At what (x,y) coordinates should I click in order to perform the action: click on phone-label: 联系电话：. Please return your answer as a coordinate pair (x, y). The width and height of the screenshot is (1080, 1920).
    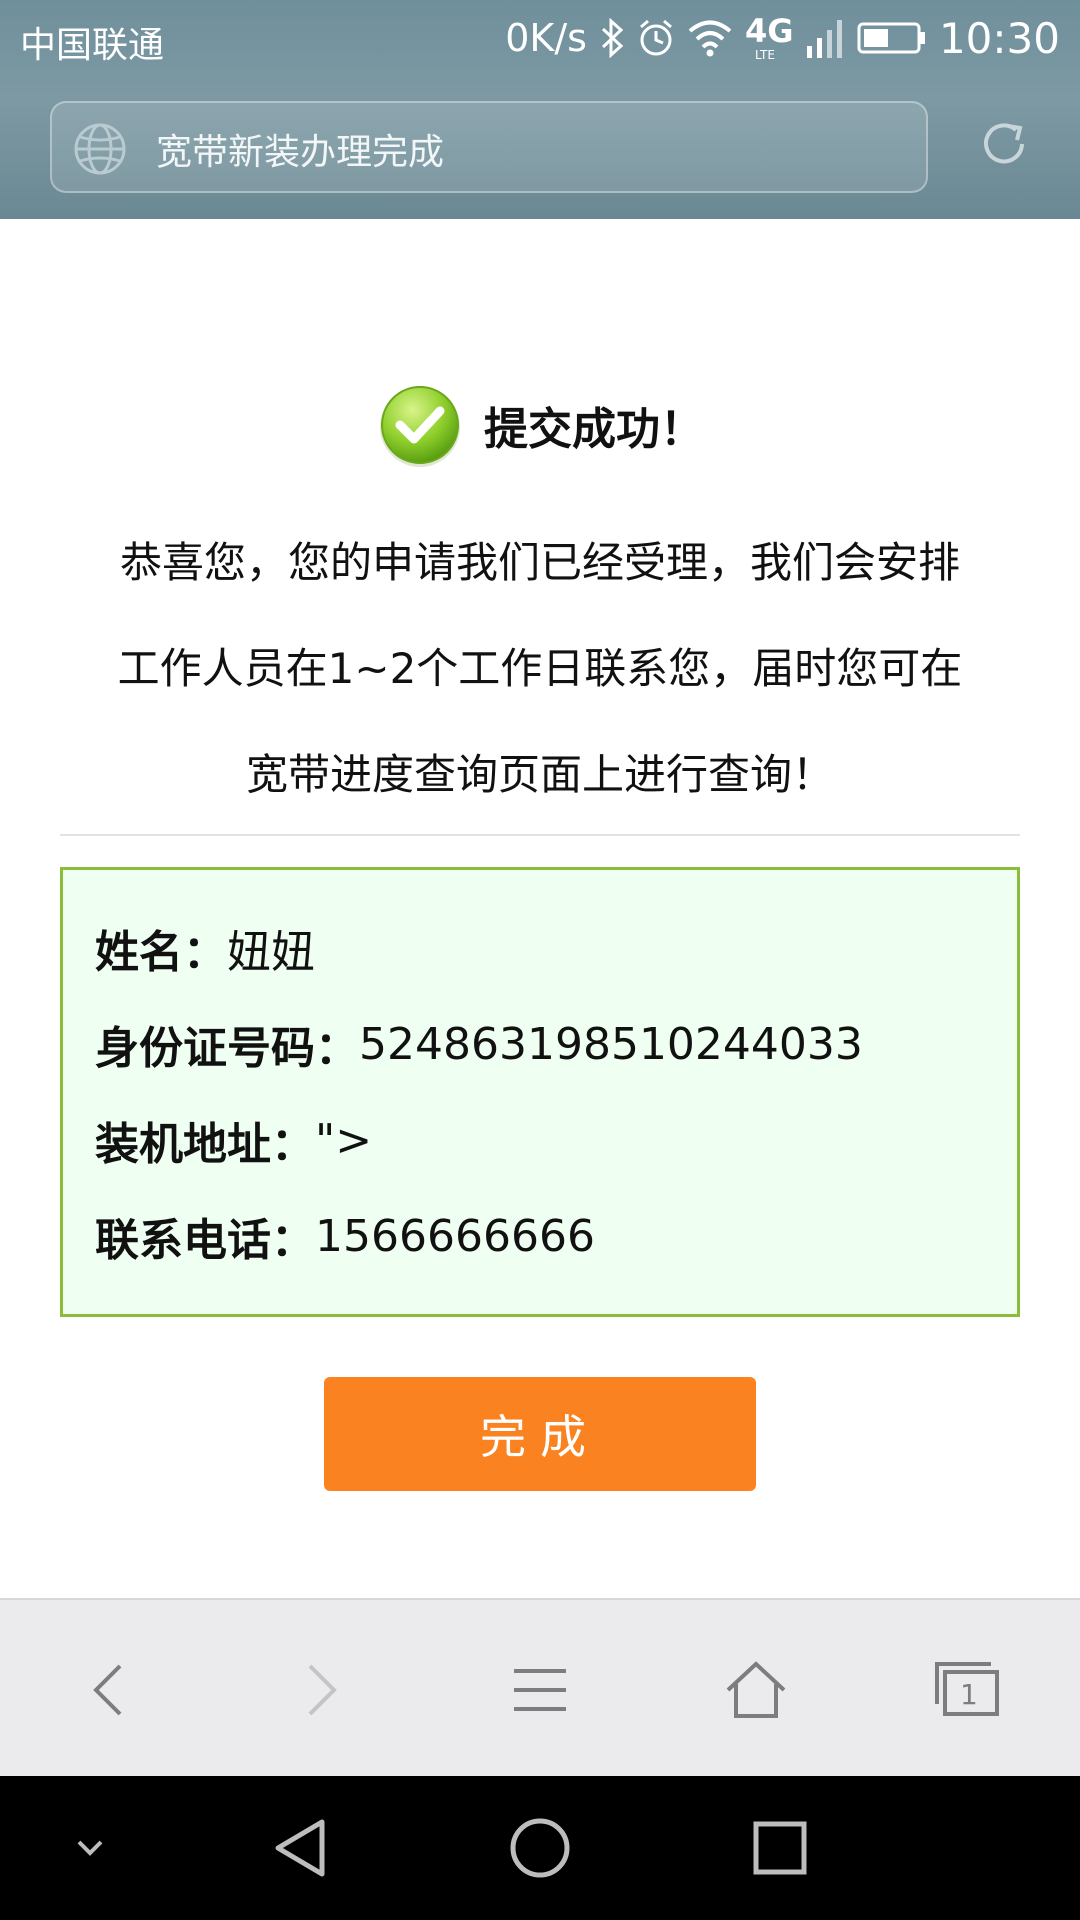
    Looking at the image, I should click on (205, 1240).